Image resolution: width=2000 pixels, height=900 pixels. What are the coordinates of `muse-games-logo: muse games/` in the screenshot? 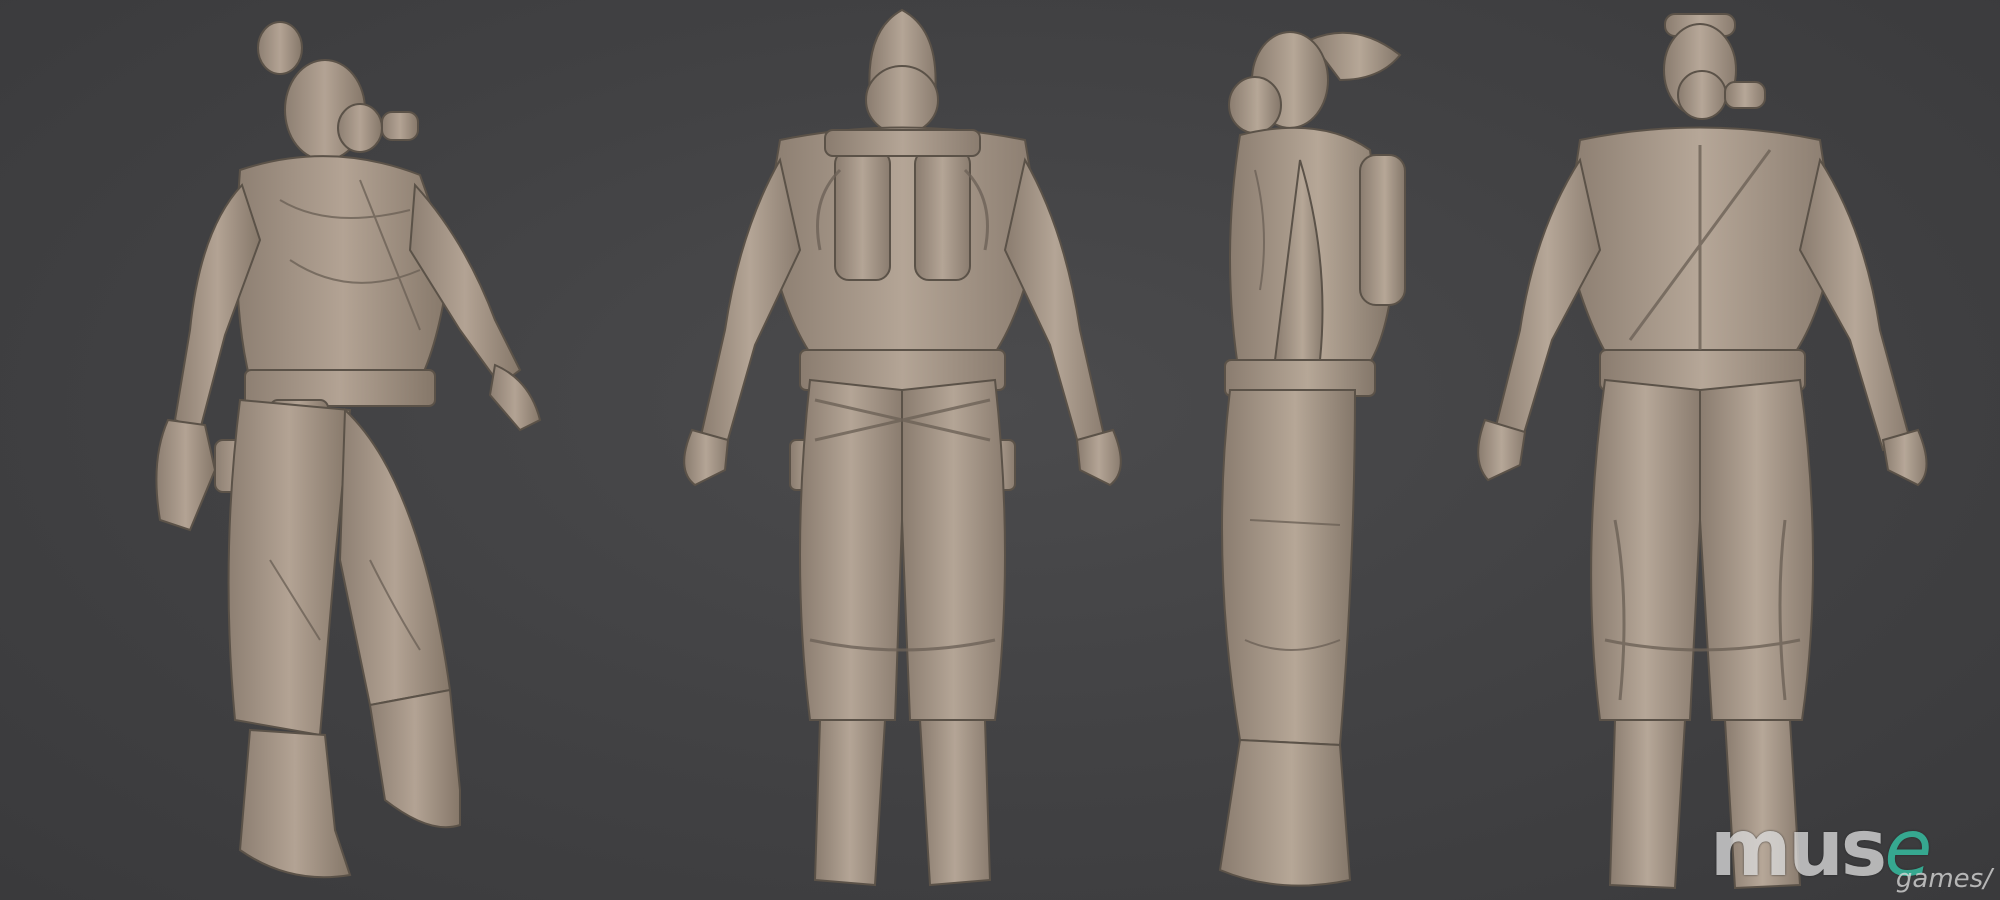 It's located at (1855, 852).